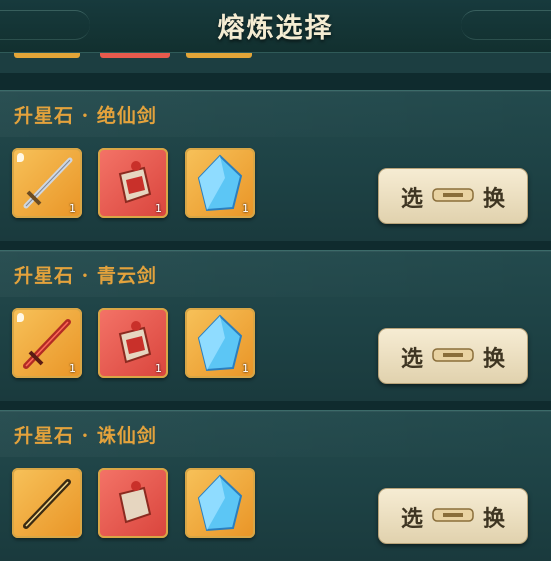  I want to click on header-bar: 熔炼选择, so click(275, 26).